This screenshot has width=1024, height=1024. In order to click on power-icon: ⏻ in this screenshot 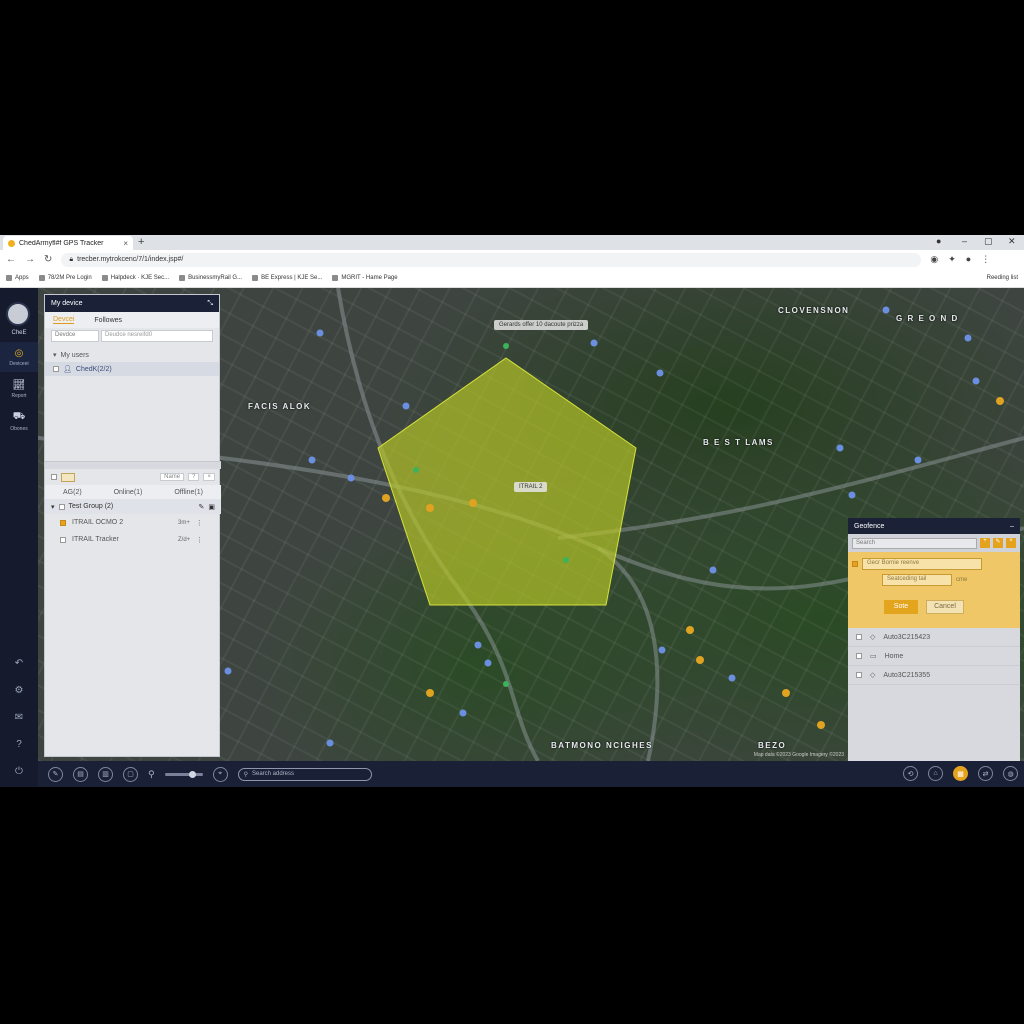, I will do `click(19, 771)`.